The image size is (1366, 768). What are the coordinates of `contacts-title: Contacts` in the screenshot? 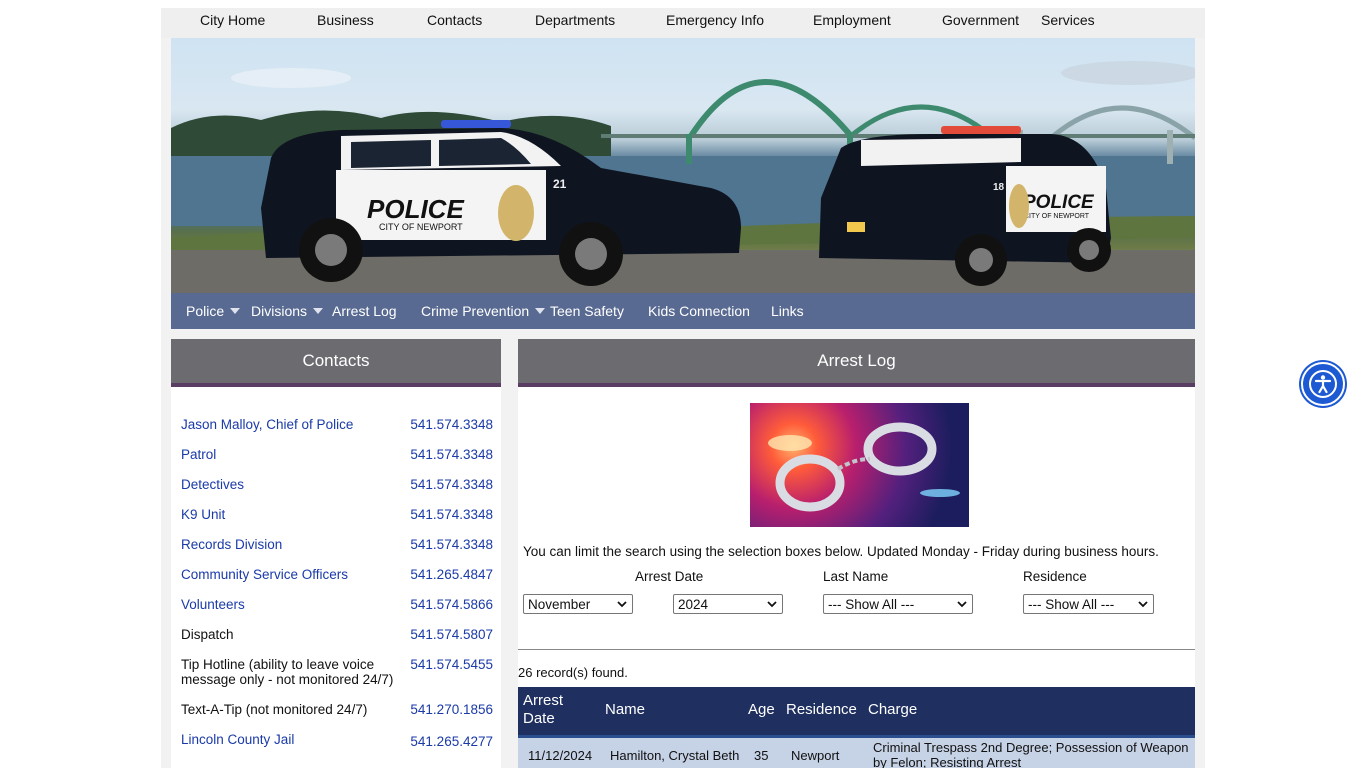 It's located at (336, 363).